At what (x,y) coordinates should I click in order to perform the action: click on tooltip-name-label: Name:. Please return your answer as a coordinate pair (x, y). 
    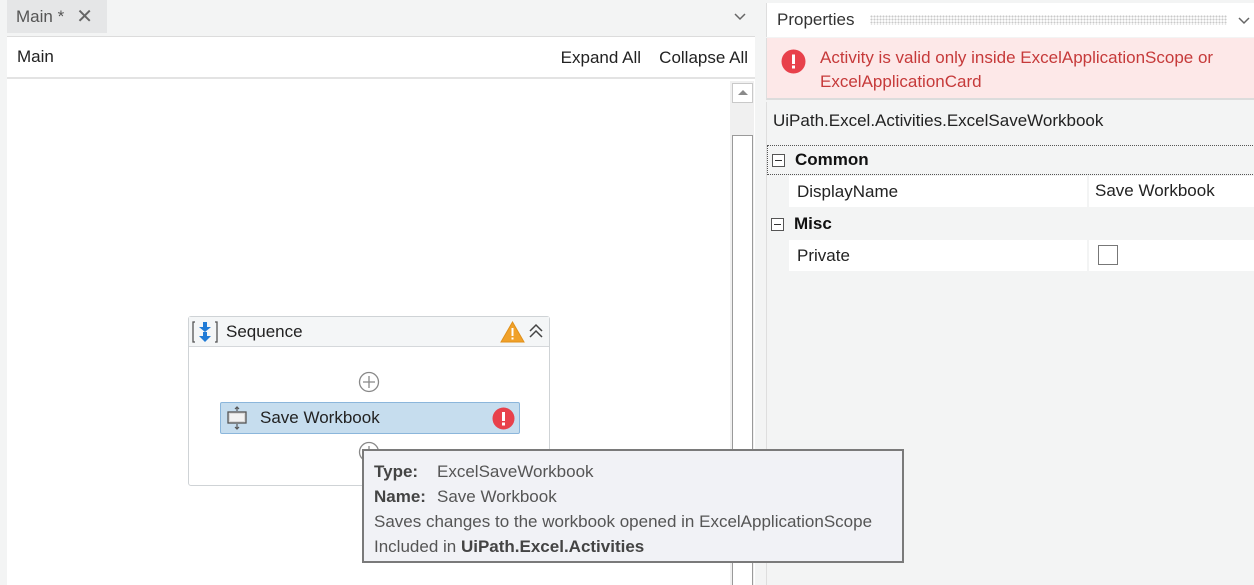
    Looking at the image, I should click on (400, 496).